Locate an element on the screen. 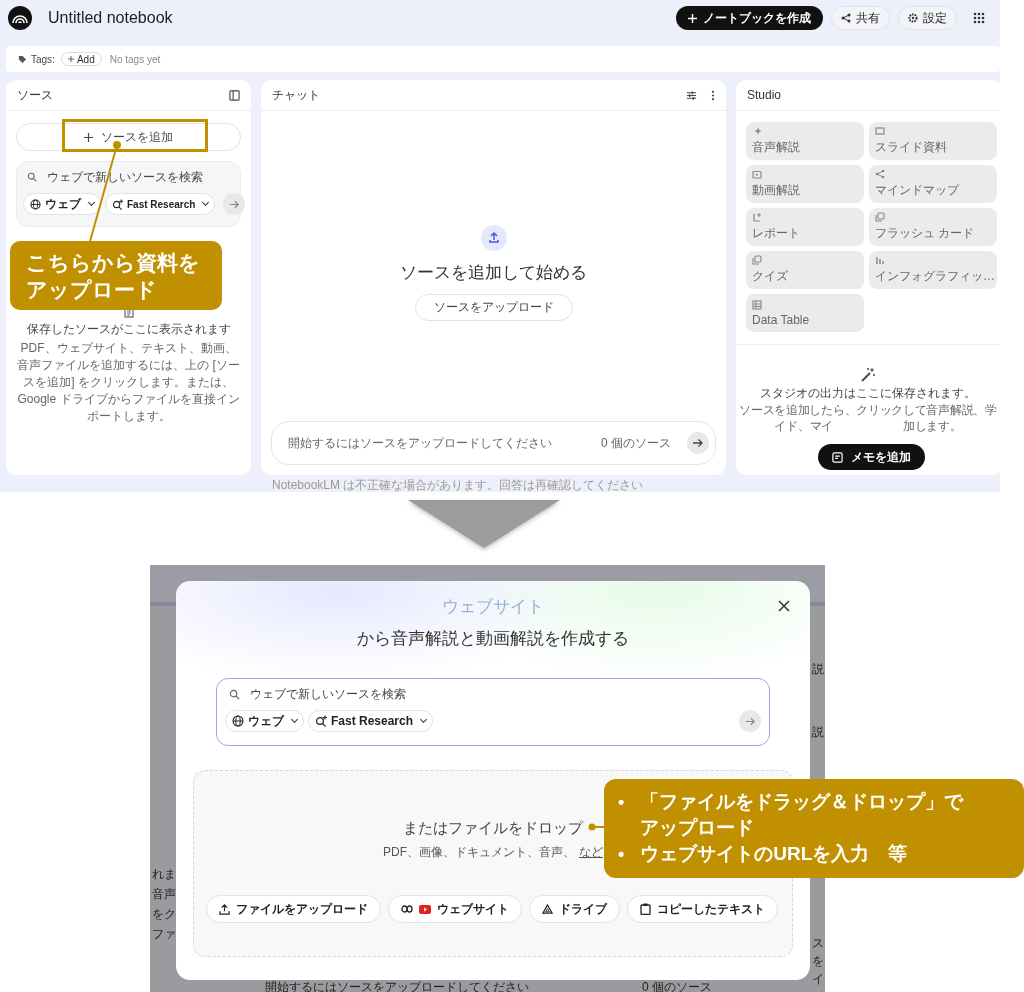  send-button is located at coordinates (698, 443).